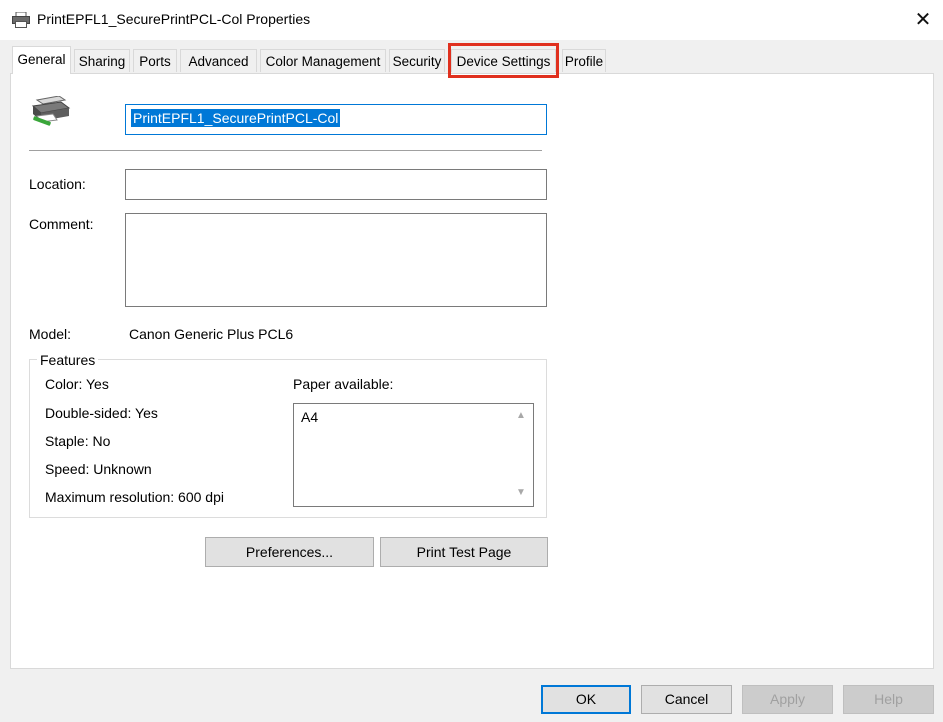  What do you see at coordinates (464, 552) in the screenshot?
I see `print-test-page-button: Print Test Page` at bounding box center [464, 552].